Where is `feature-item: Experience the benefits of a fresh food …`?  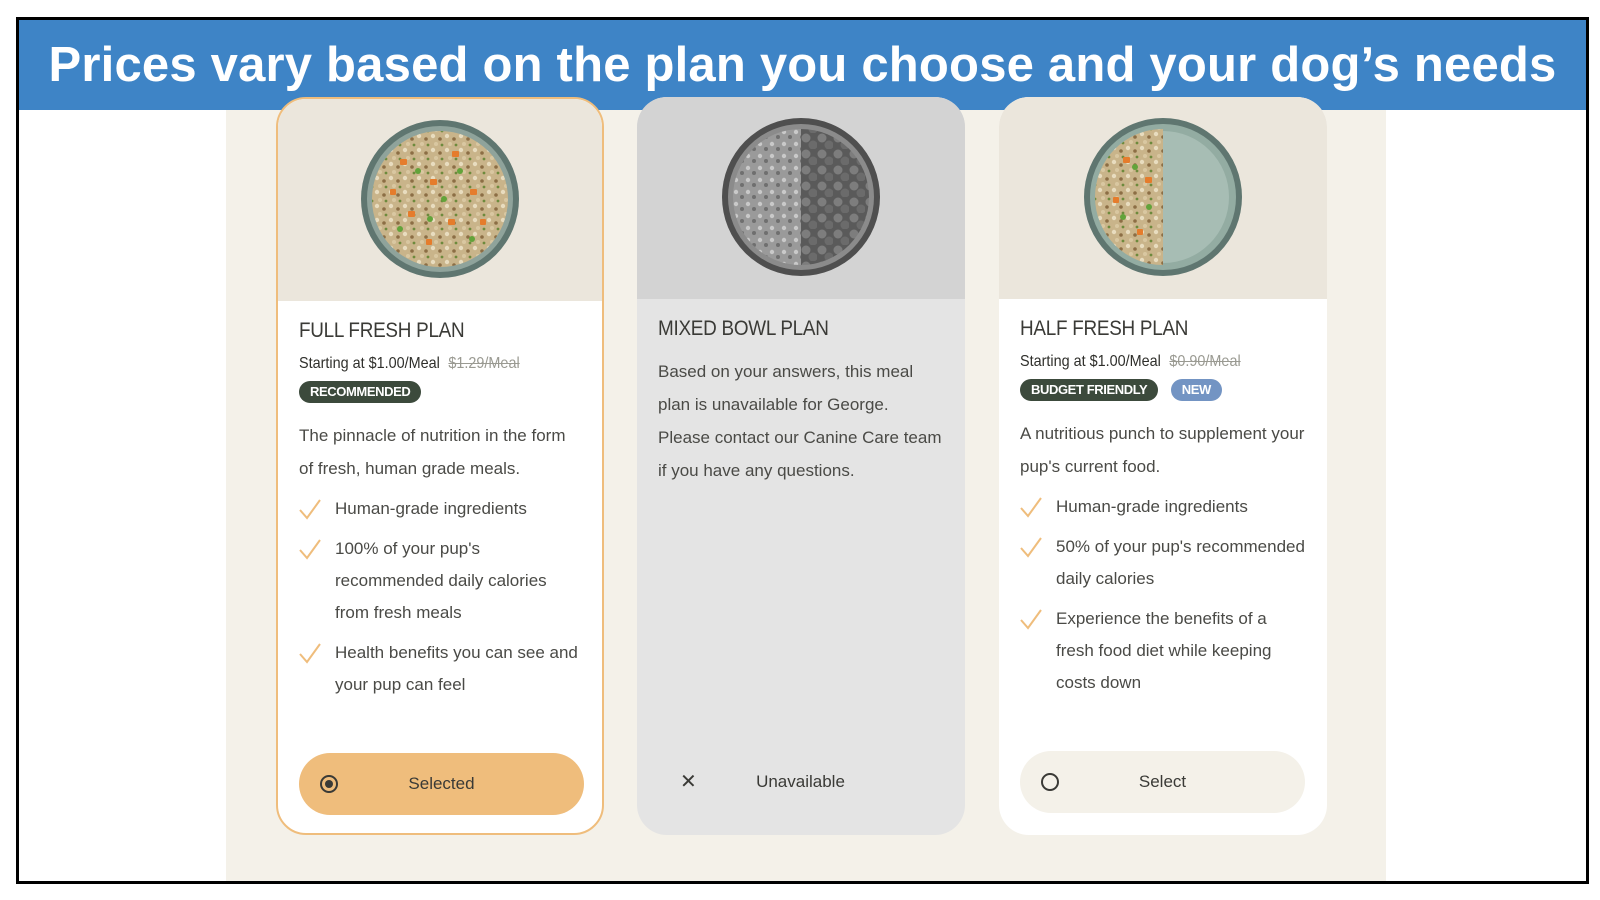
feature-item: Experience the benefits of a fresh food … is located at coordinates (1163, 651).